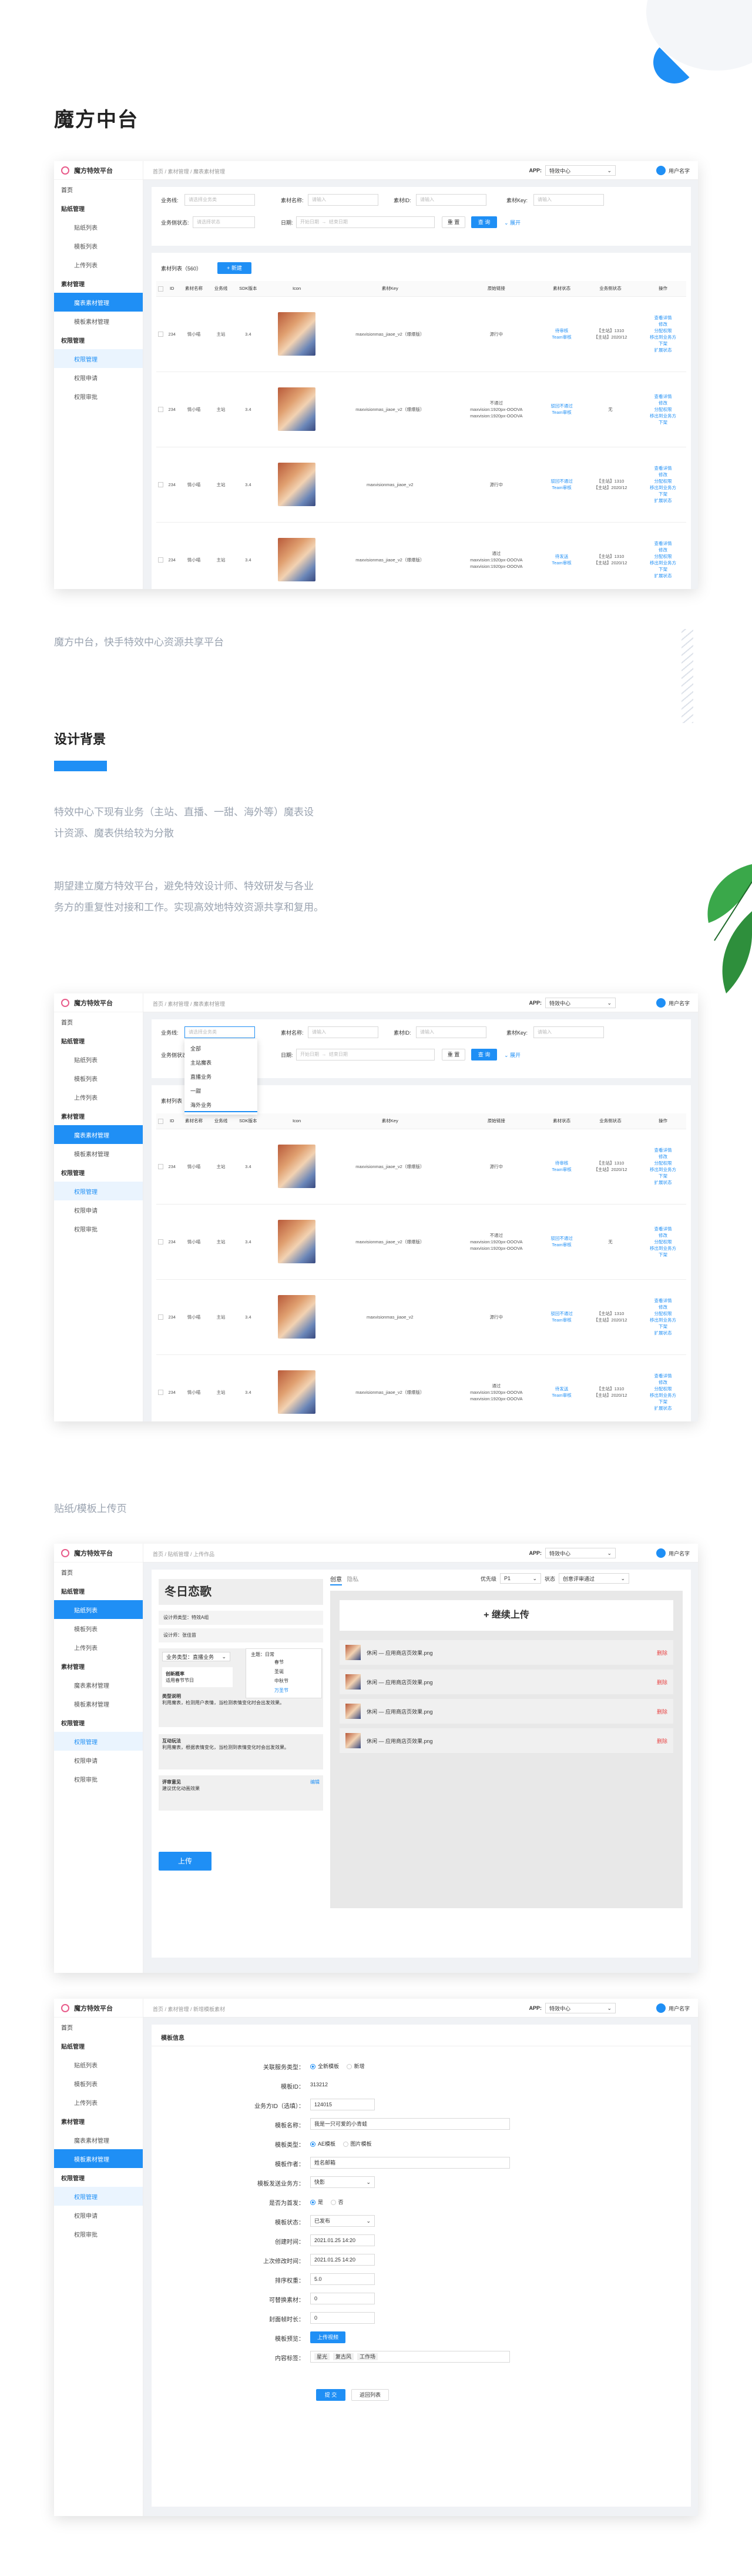  Describe the element at coordinates (220, 1063) in the screenshot. I see `dropdown-item: 主站魔表` at that location.